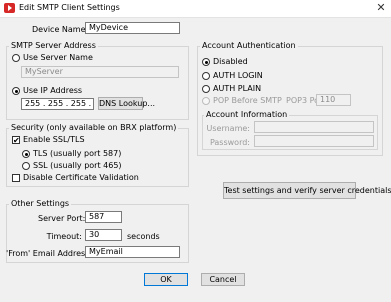 The width and height of the screenshot is (391, 302). Describe the element at coordinates (223, 279) in the screenshot. I see `cancel-button: Cancel` at that location.